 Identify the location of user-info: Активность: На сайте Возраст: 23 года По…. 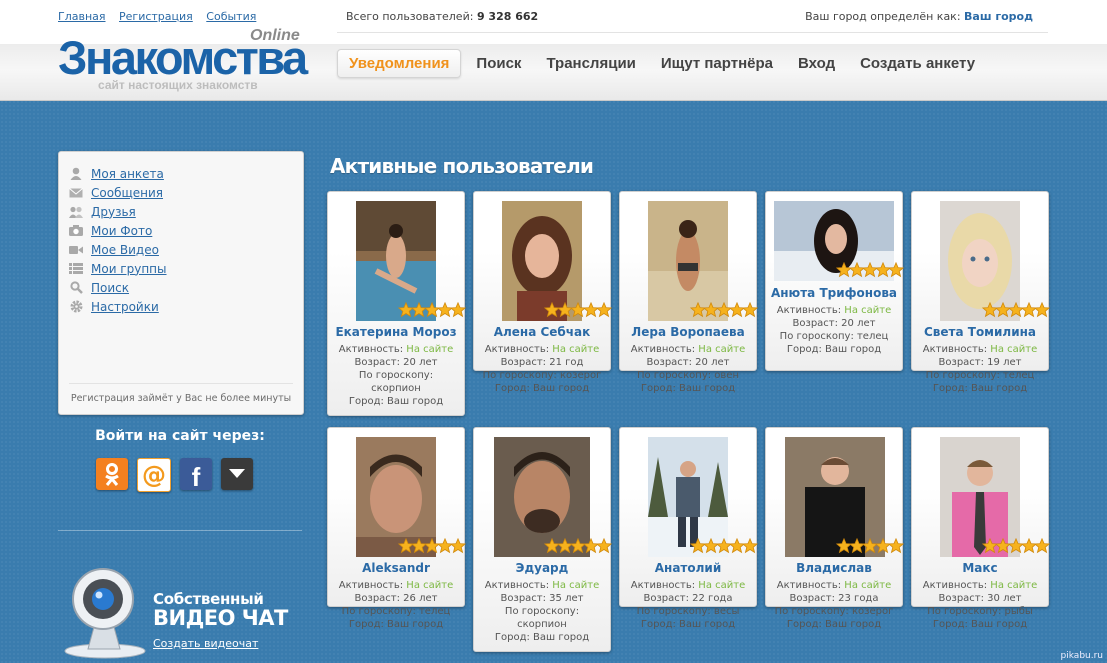
(834, 605).